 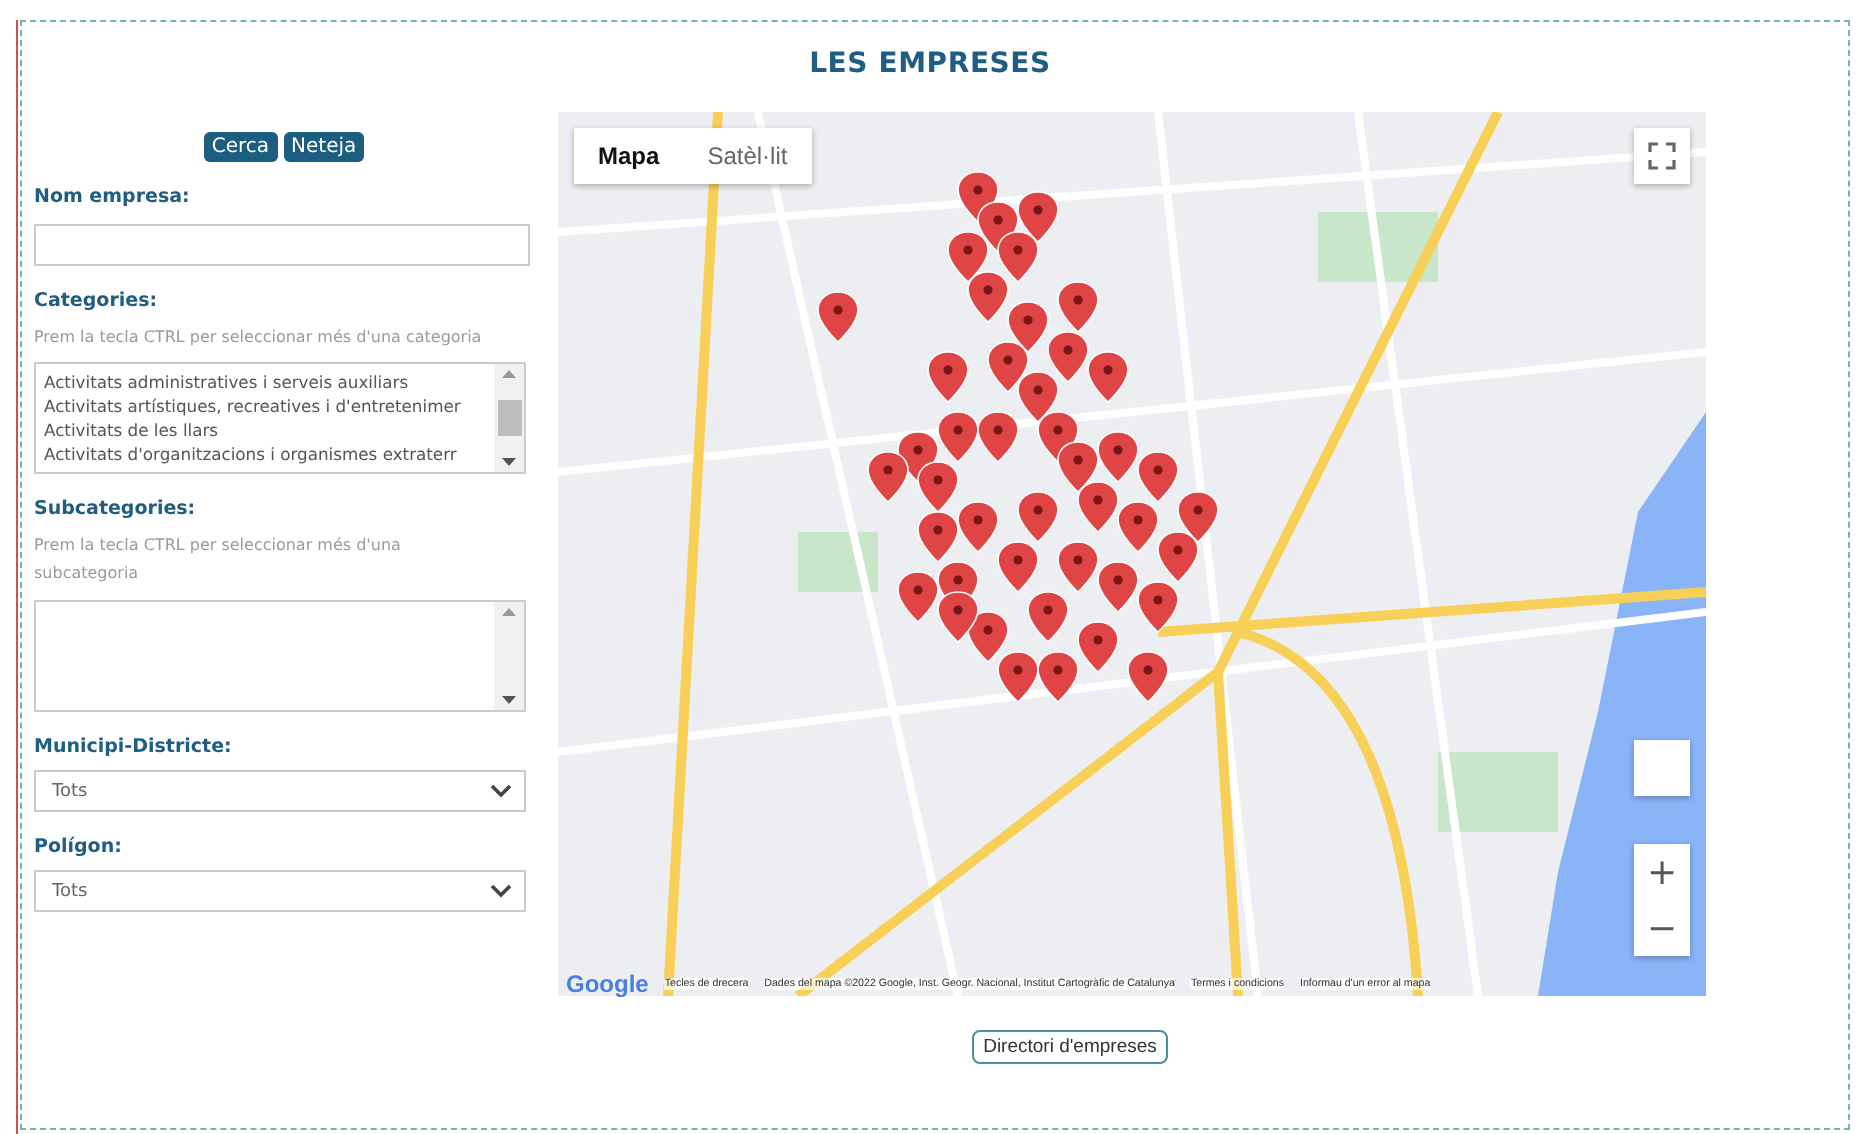 I want to click on input-field, so click(x=282, y=245).